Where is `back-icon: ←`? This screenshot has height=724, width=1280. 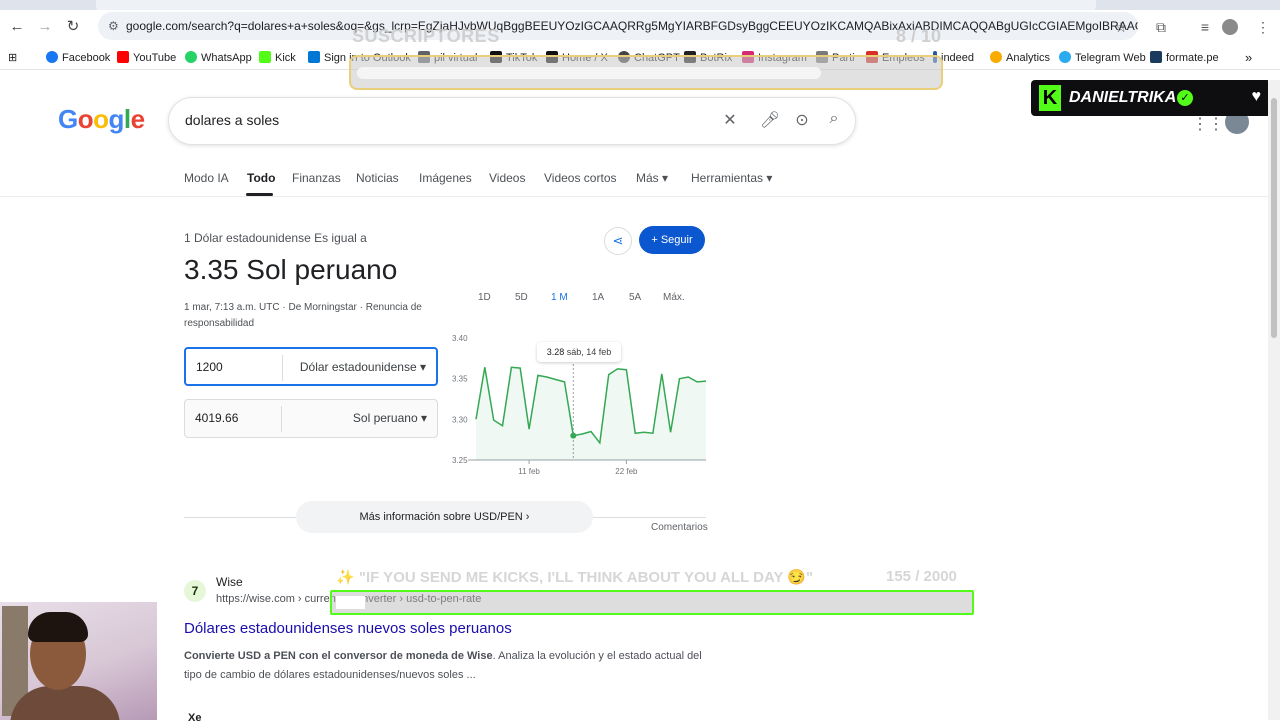 back-icon: ← is located at coordinates (17, 27).